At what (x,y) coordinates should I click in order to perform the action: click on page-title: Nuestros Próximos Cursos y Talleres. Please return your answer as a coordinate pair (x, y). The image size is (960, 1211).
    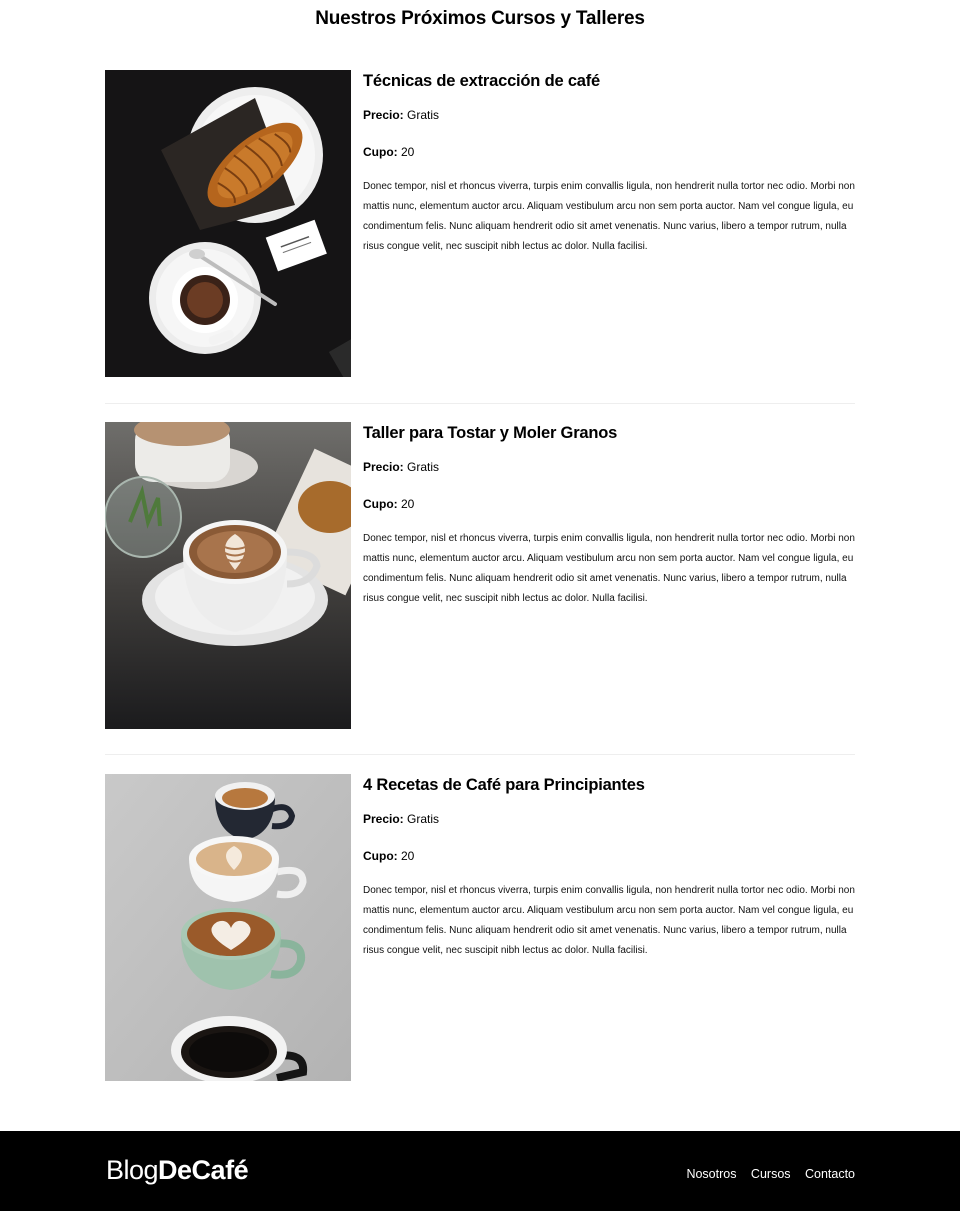
    Looking at the image, I should click on (480, 18).